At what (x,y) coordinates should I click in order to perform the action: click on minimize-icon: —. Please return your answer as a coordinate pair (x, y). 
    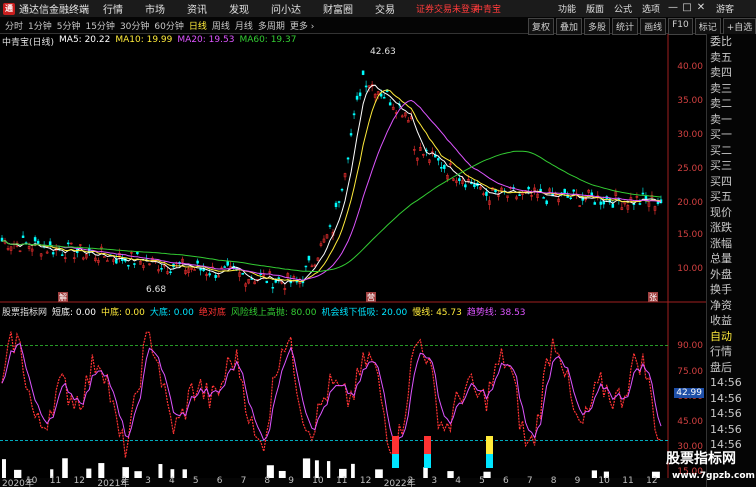
    Looking at the image, I should click on (673, 8).